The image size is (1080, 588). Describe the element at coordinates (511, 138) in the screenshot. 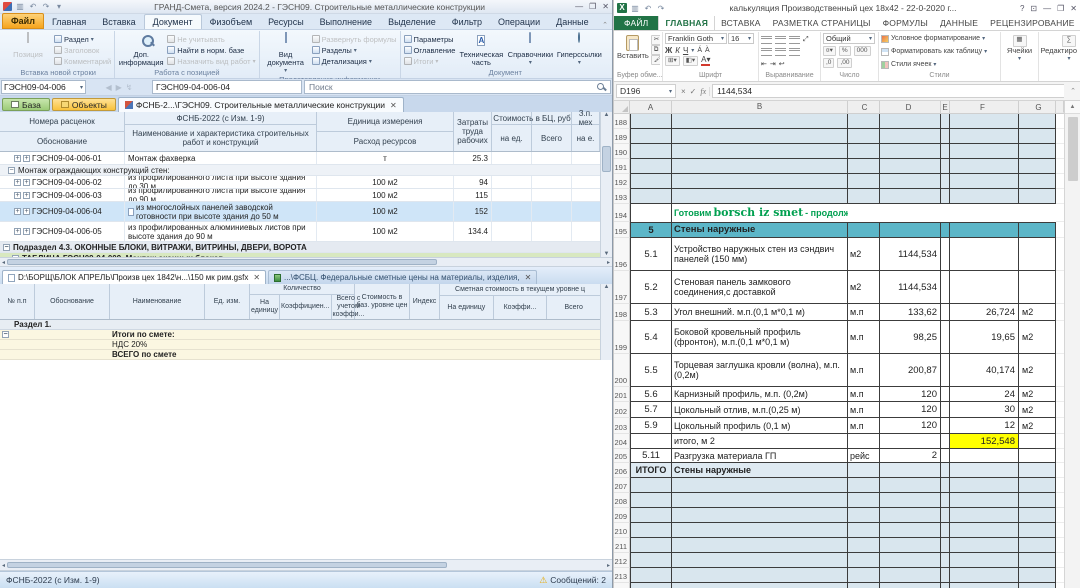

I see `col-cost-unit: на ед.` at that location.